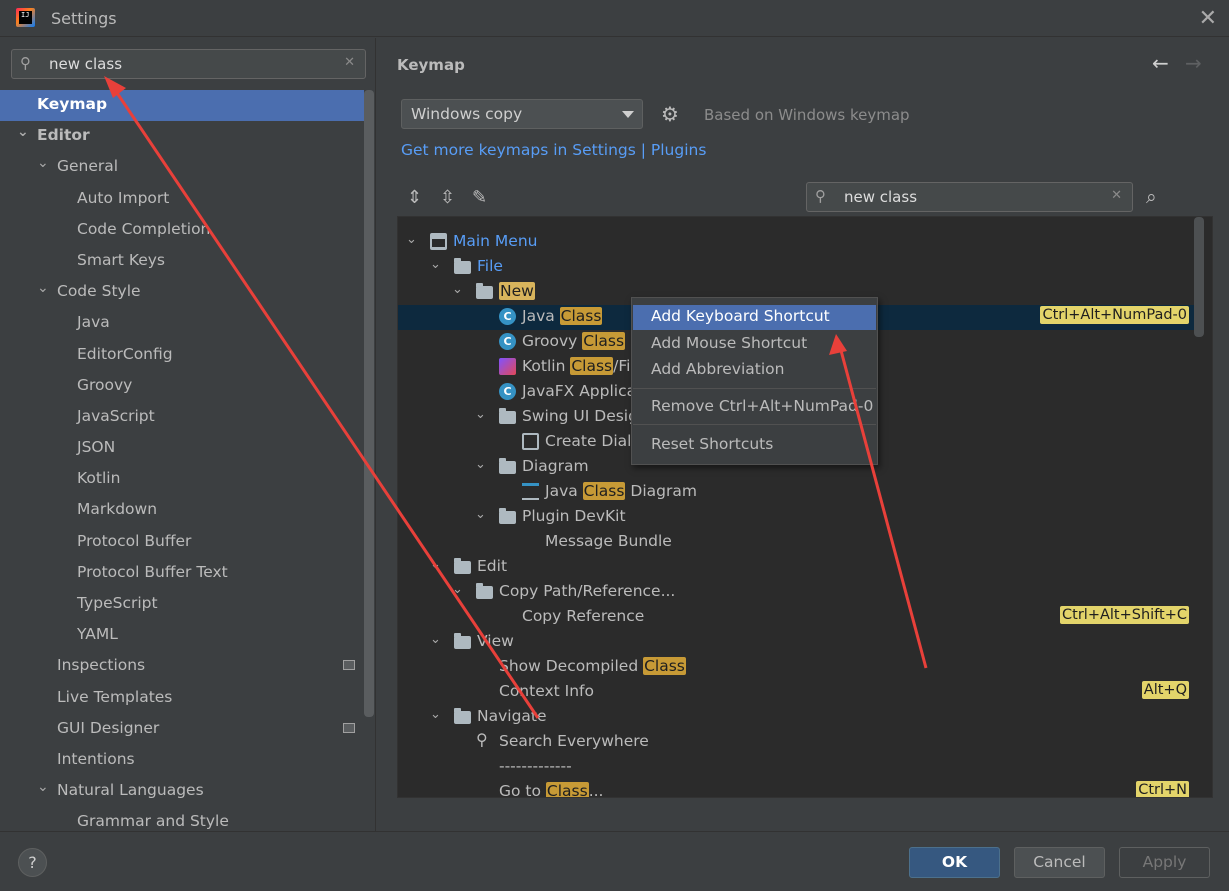  Describe the element at coordinates (116, 415) in the screenshot. I see `sidebar-item-label: JavaScript` at that location.